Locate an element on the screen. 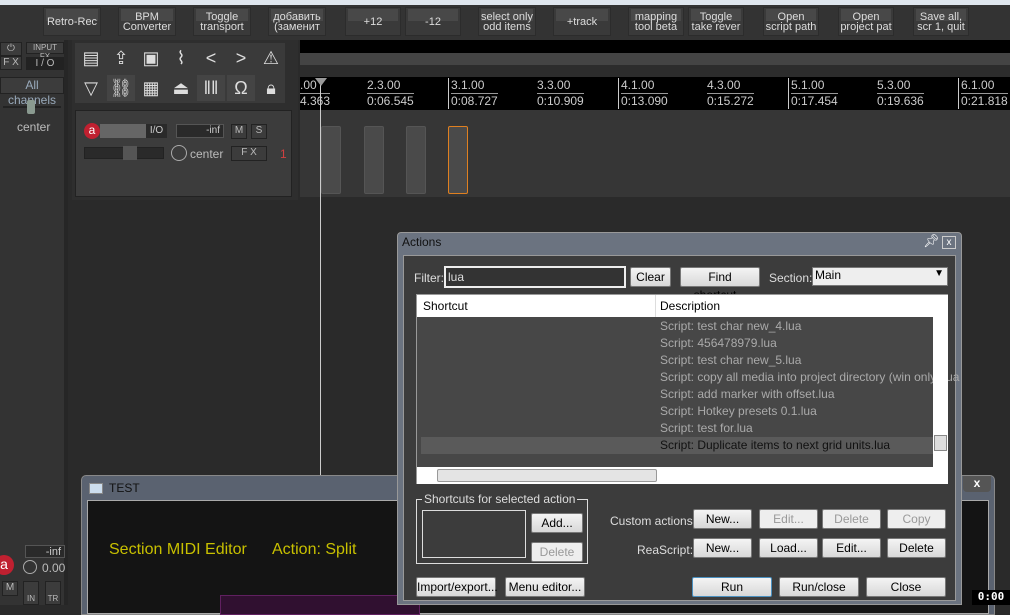  solo-button: S is located at coordinates (259, 131).